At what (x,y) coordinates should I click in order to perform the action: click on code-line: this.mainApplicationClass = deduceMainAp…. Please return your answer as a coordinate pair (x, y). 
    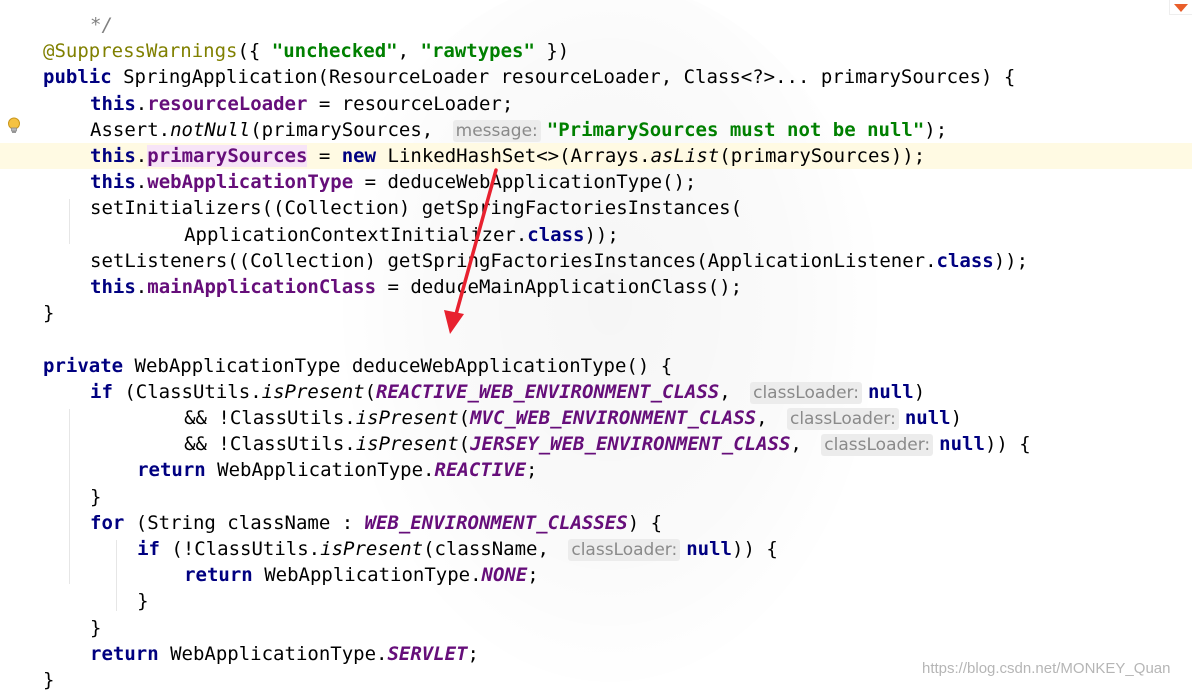
    Looking at the image, I should click on (596, 287).